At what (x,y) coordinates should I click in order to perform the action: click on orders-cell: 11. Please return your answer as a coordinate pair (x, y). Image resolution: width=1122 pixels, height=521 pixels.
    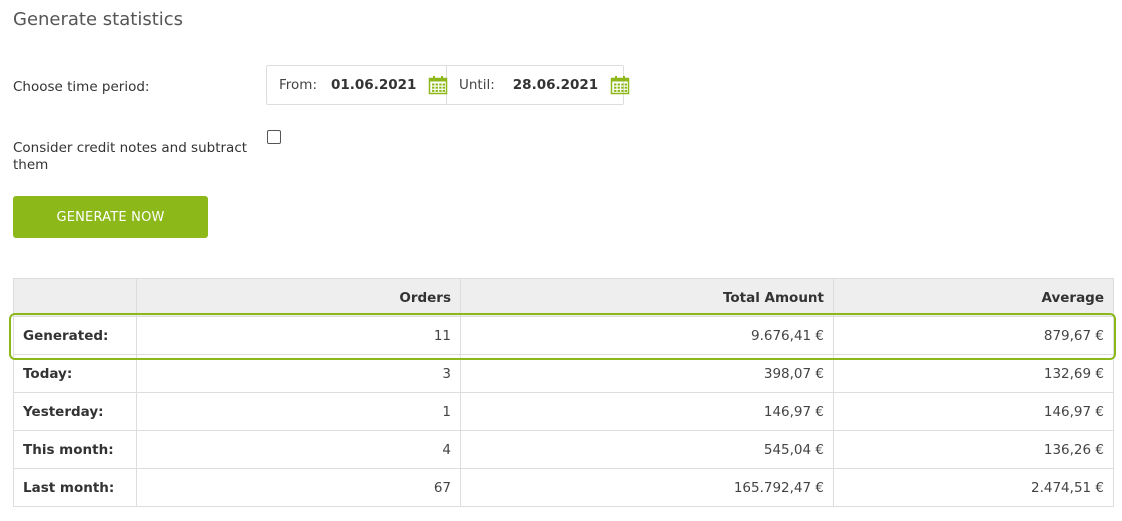
    Looking at the image, I should click on (298, 335).